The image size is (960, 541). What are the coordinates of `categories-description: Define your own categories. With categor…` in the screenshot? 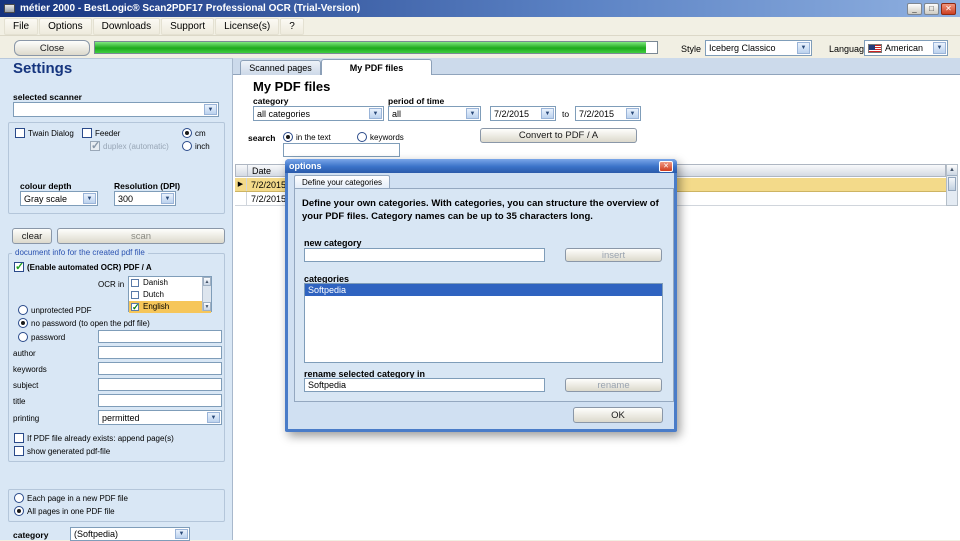 It's located at (480, 210).